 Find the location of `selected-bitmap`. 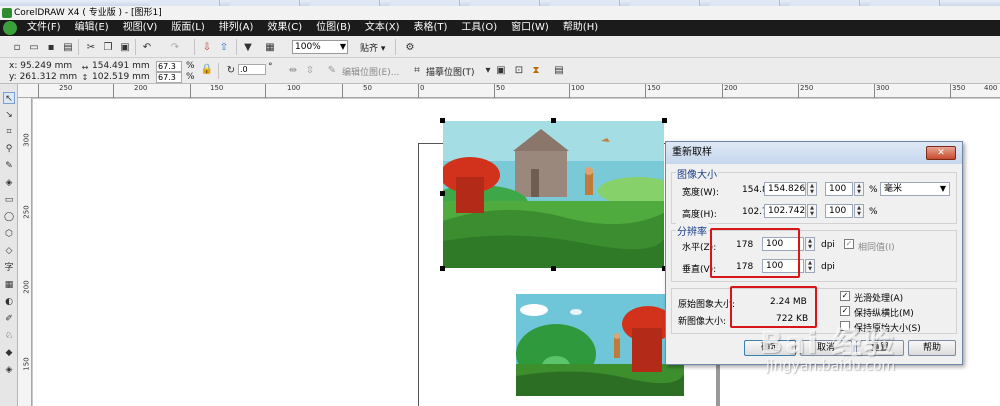

selected-bitmap is located at coordinates (553, 194).